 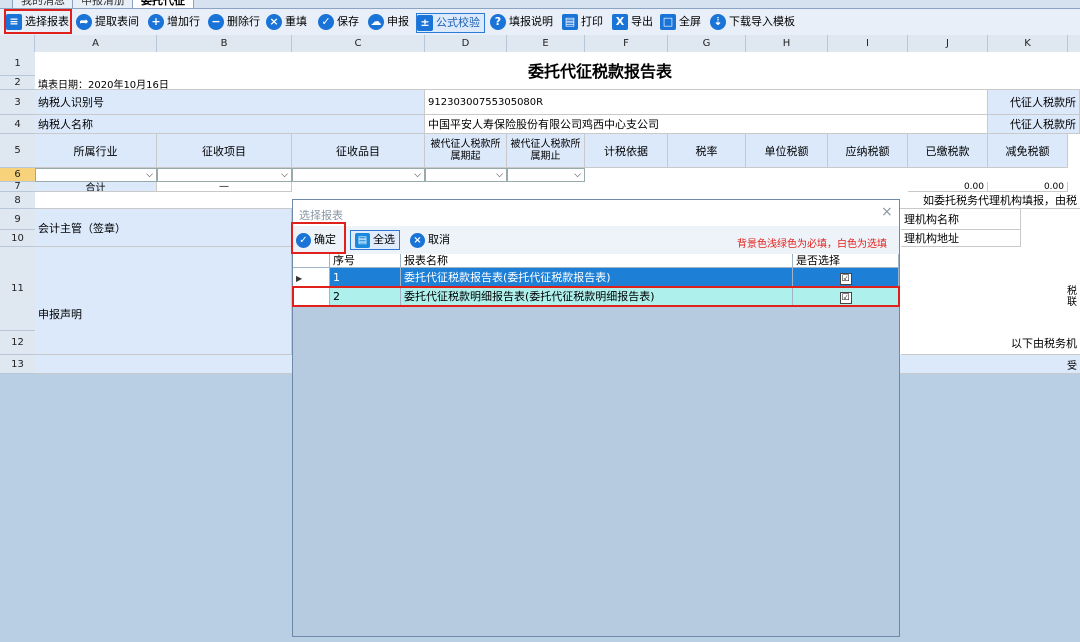 What do you see at coordinates (17, 238) in the screenshot?
I see `row-header: 10` at bounding box center [17, 238].